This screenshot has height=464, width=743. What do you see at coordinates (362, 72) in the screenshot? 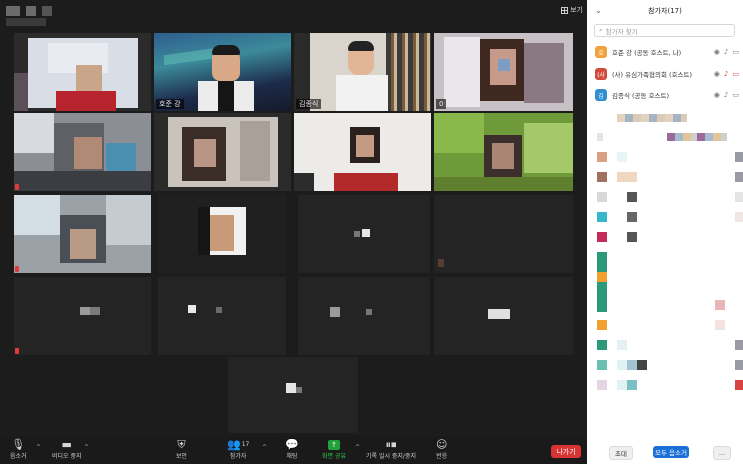
I see `video-tile: 김종식` at bounding box center [362, 72].